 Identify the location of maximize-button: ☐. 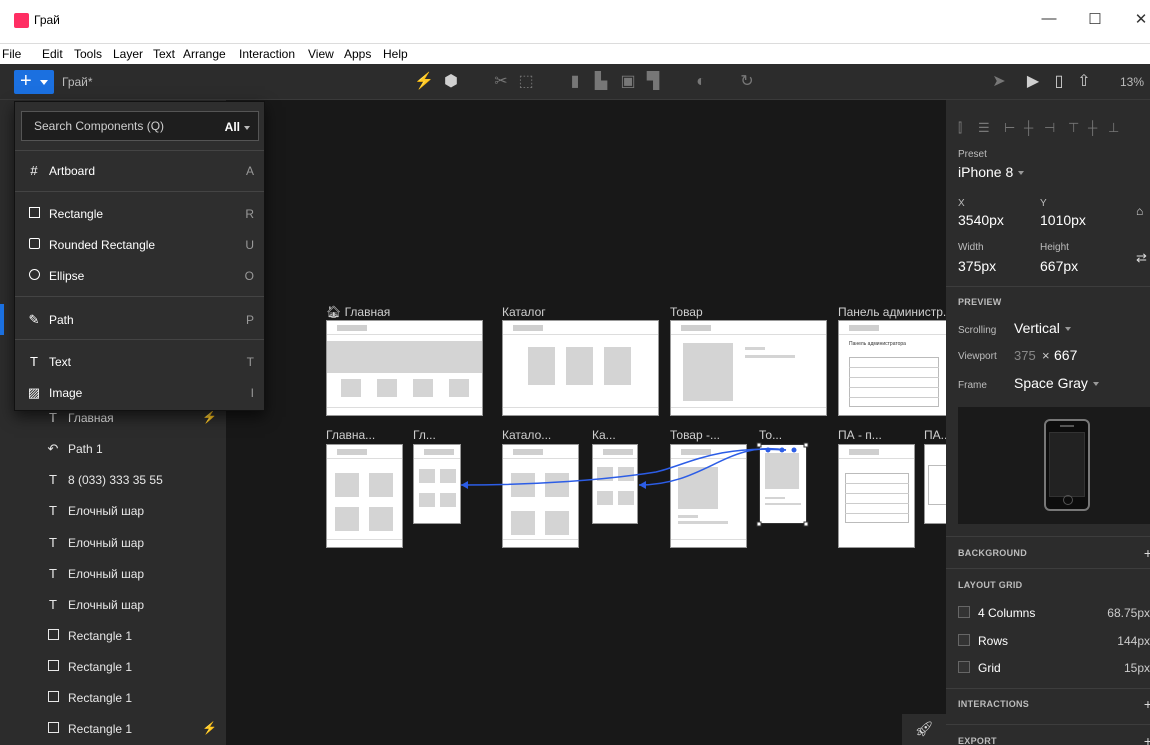
(1095, 19).